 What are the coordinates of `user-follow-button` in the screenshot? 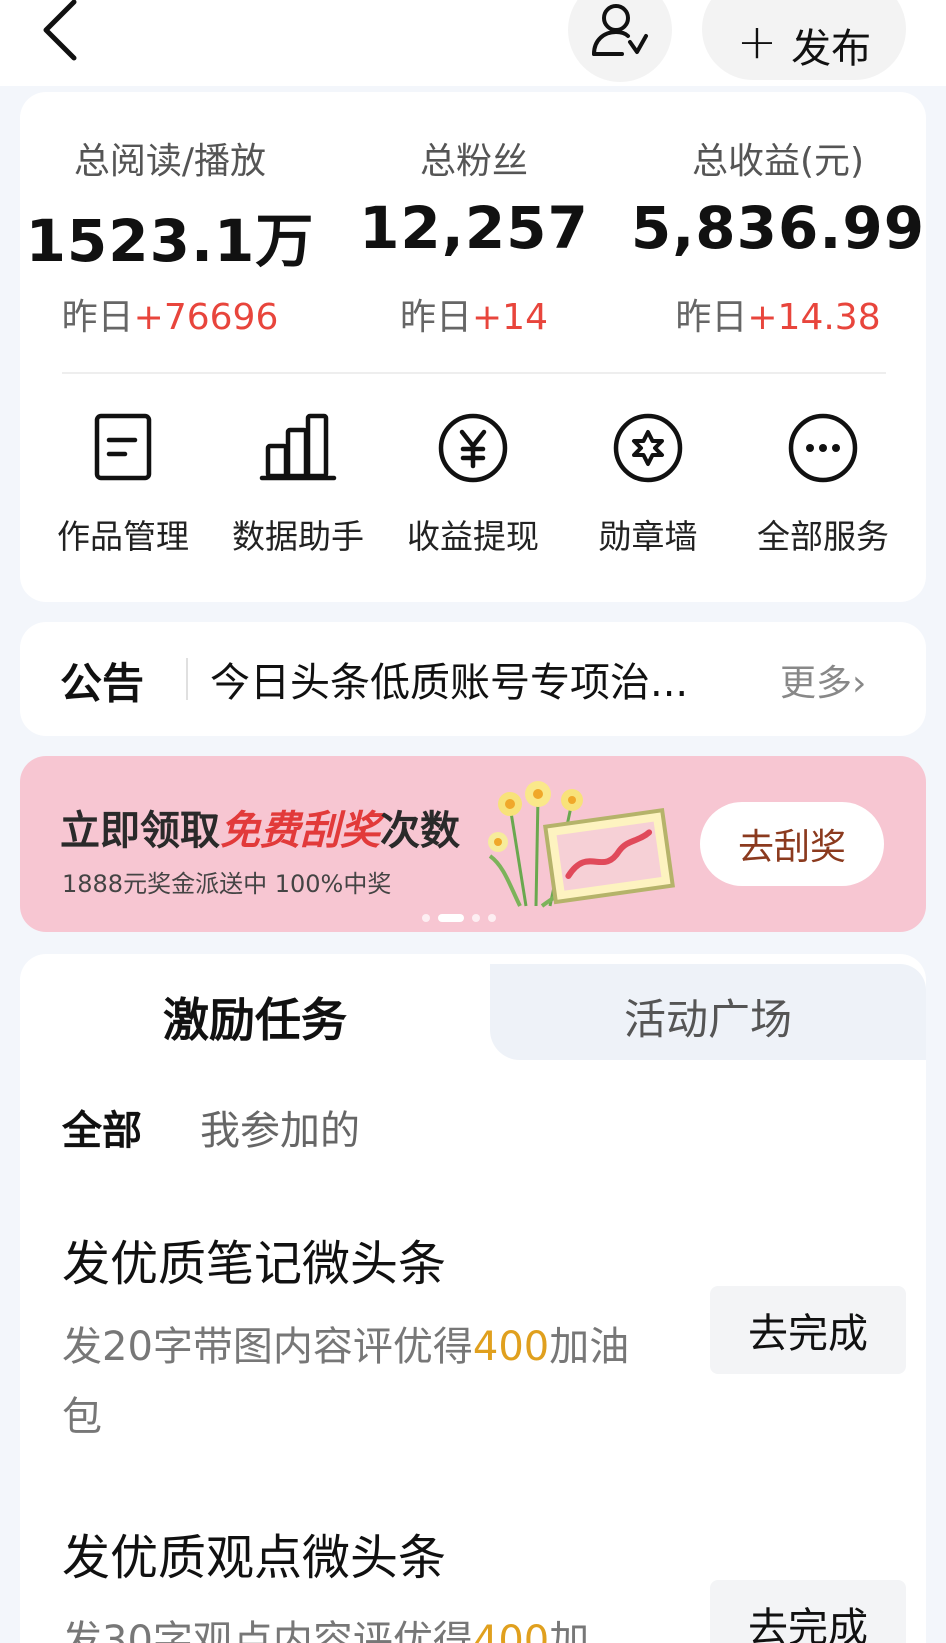 It's located at (620, 41).